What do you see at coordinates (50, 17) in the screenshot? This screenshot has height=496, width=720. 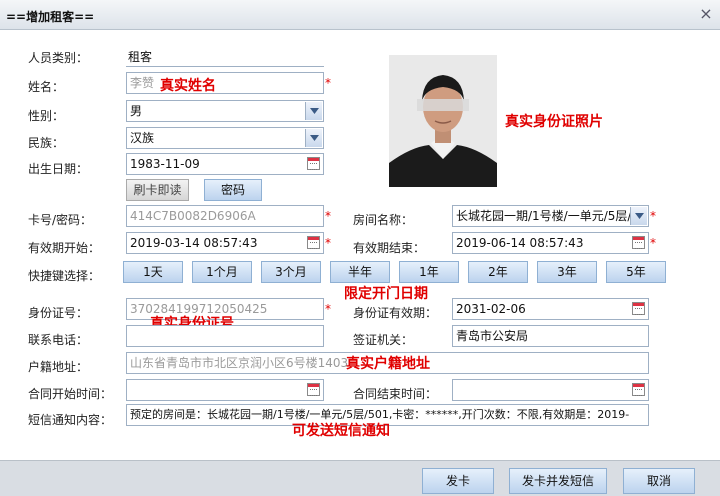 I see `dialog-title: ==增加租客==` at bounding box center [50, 17].